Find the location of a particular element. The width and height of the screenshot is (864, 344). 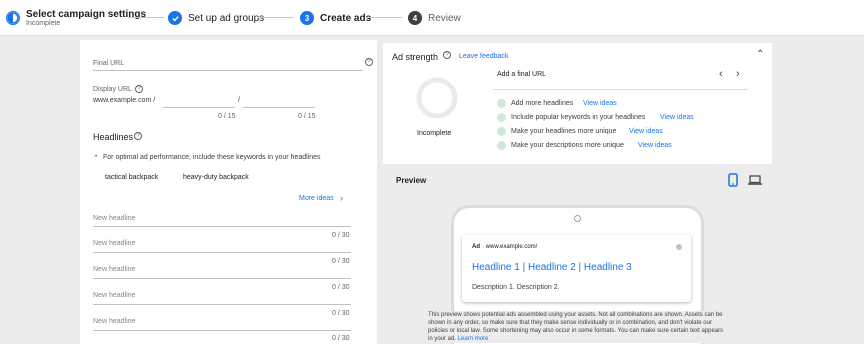

step-label: Create ads is located at coordinates (346, 18).